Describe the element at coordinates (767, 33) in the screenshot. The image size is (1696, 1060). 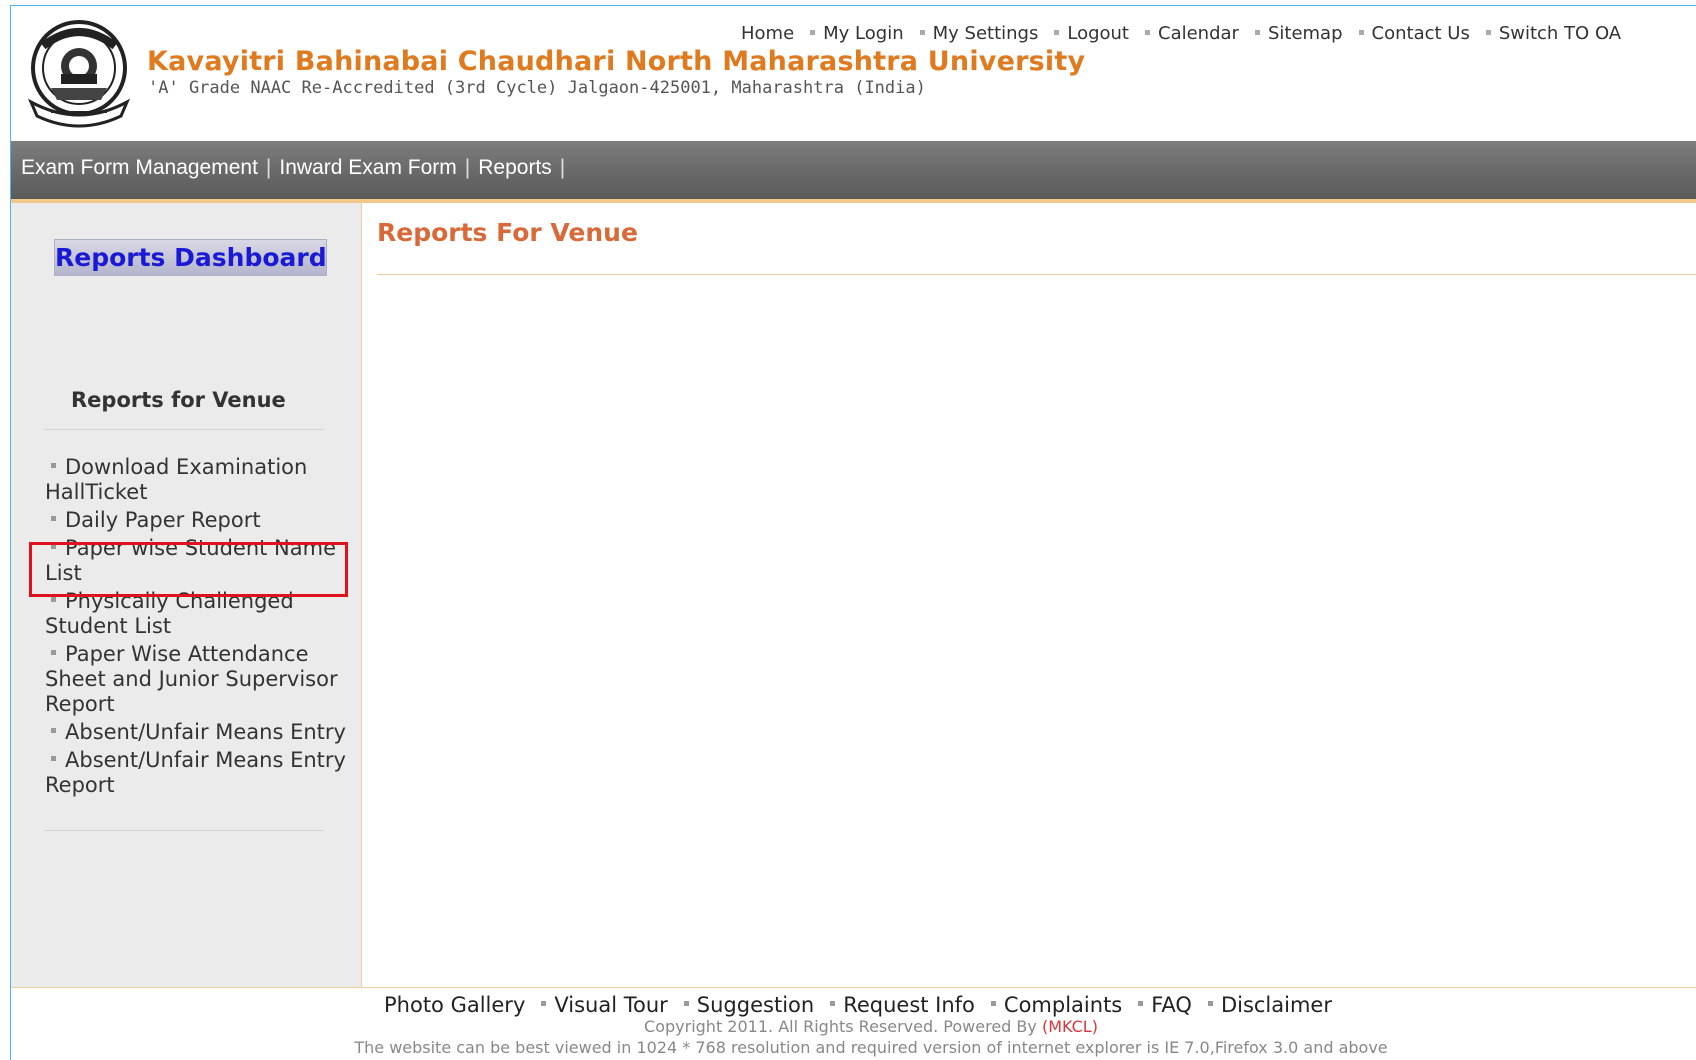
I see `top-link-home: Home` at that location.